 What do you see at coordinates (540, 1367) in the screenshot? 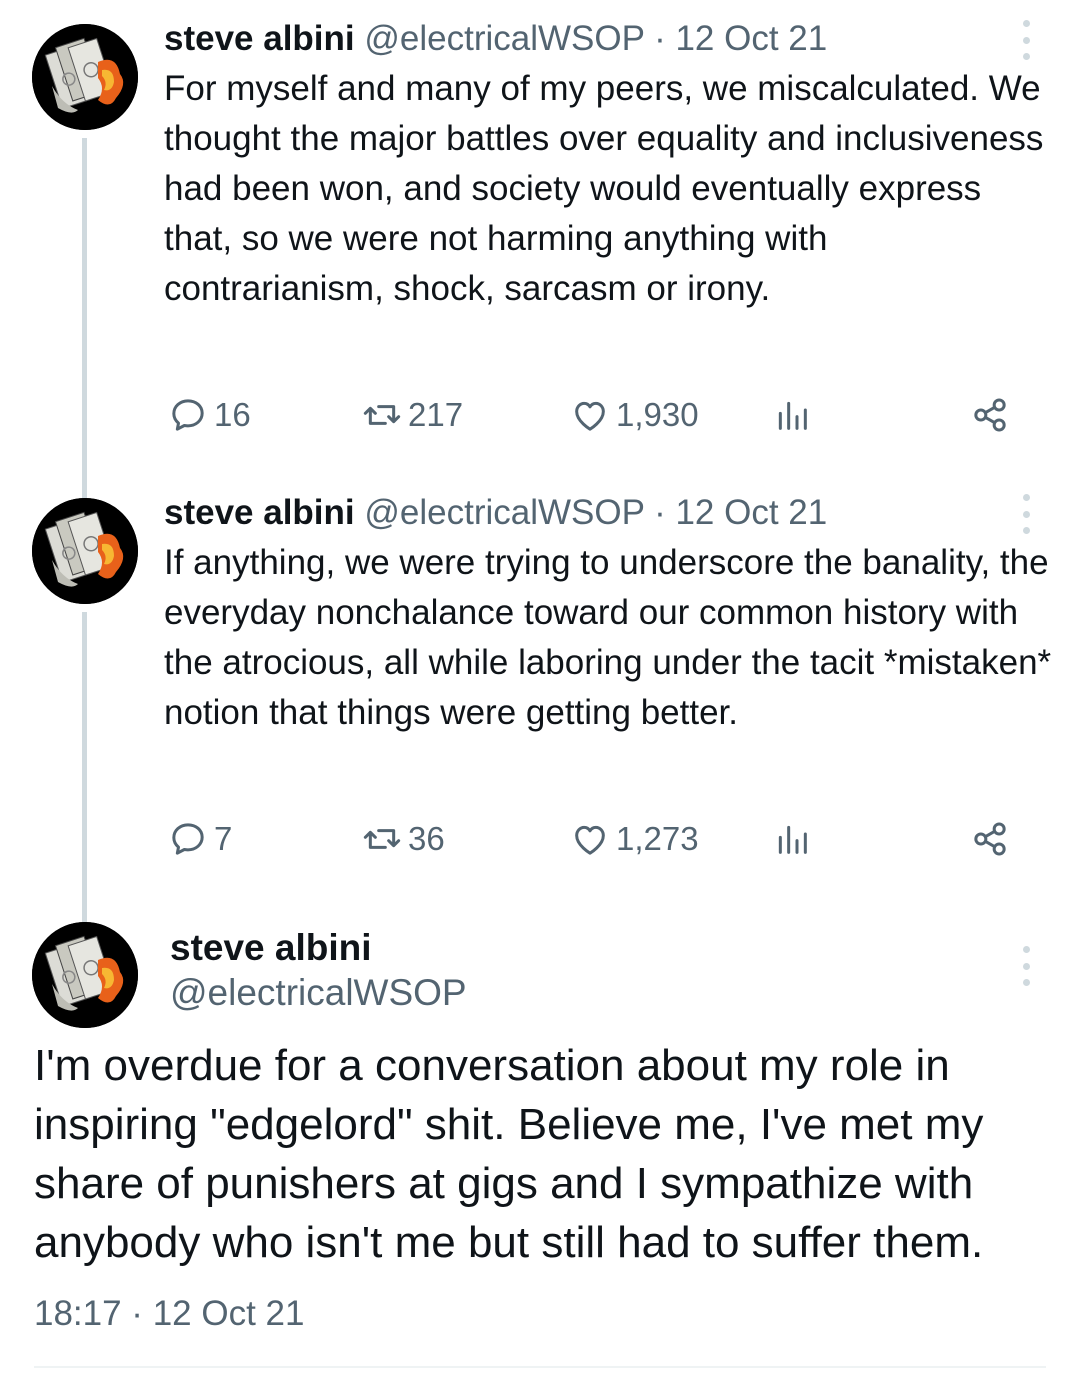
I see `divider` at bounding box center [540, 1367].